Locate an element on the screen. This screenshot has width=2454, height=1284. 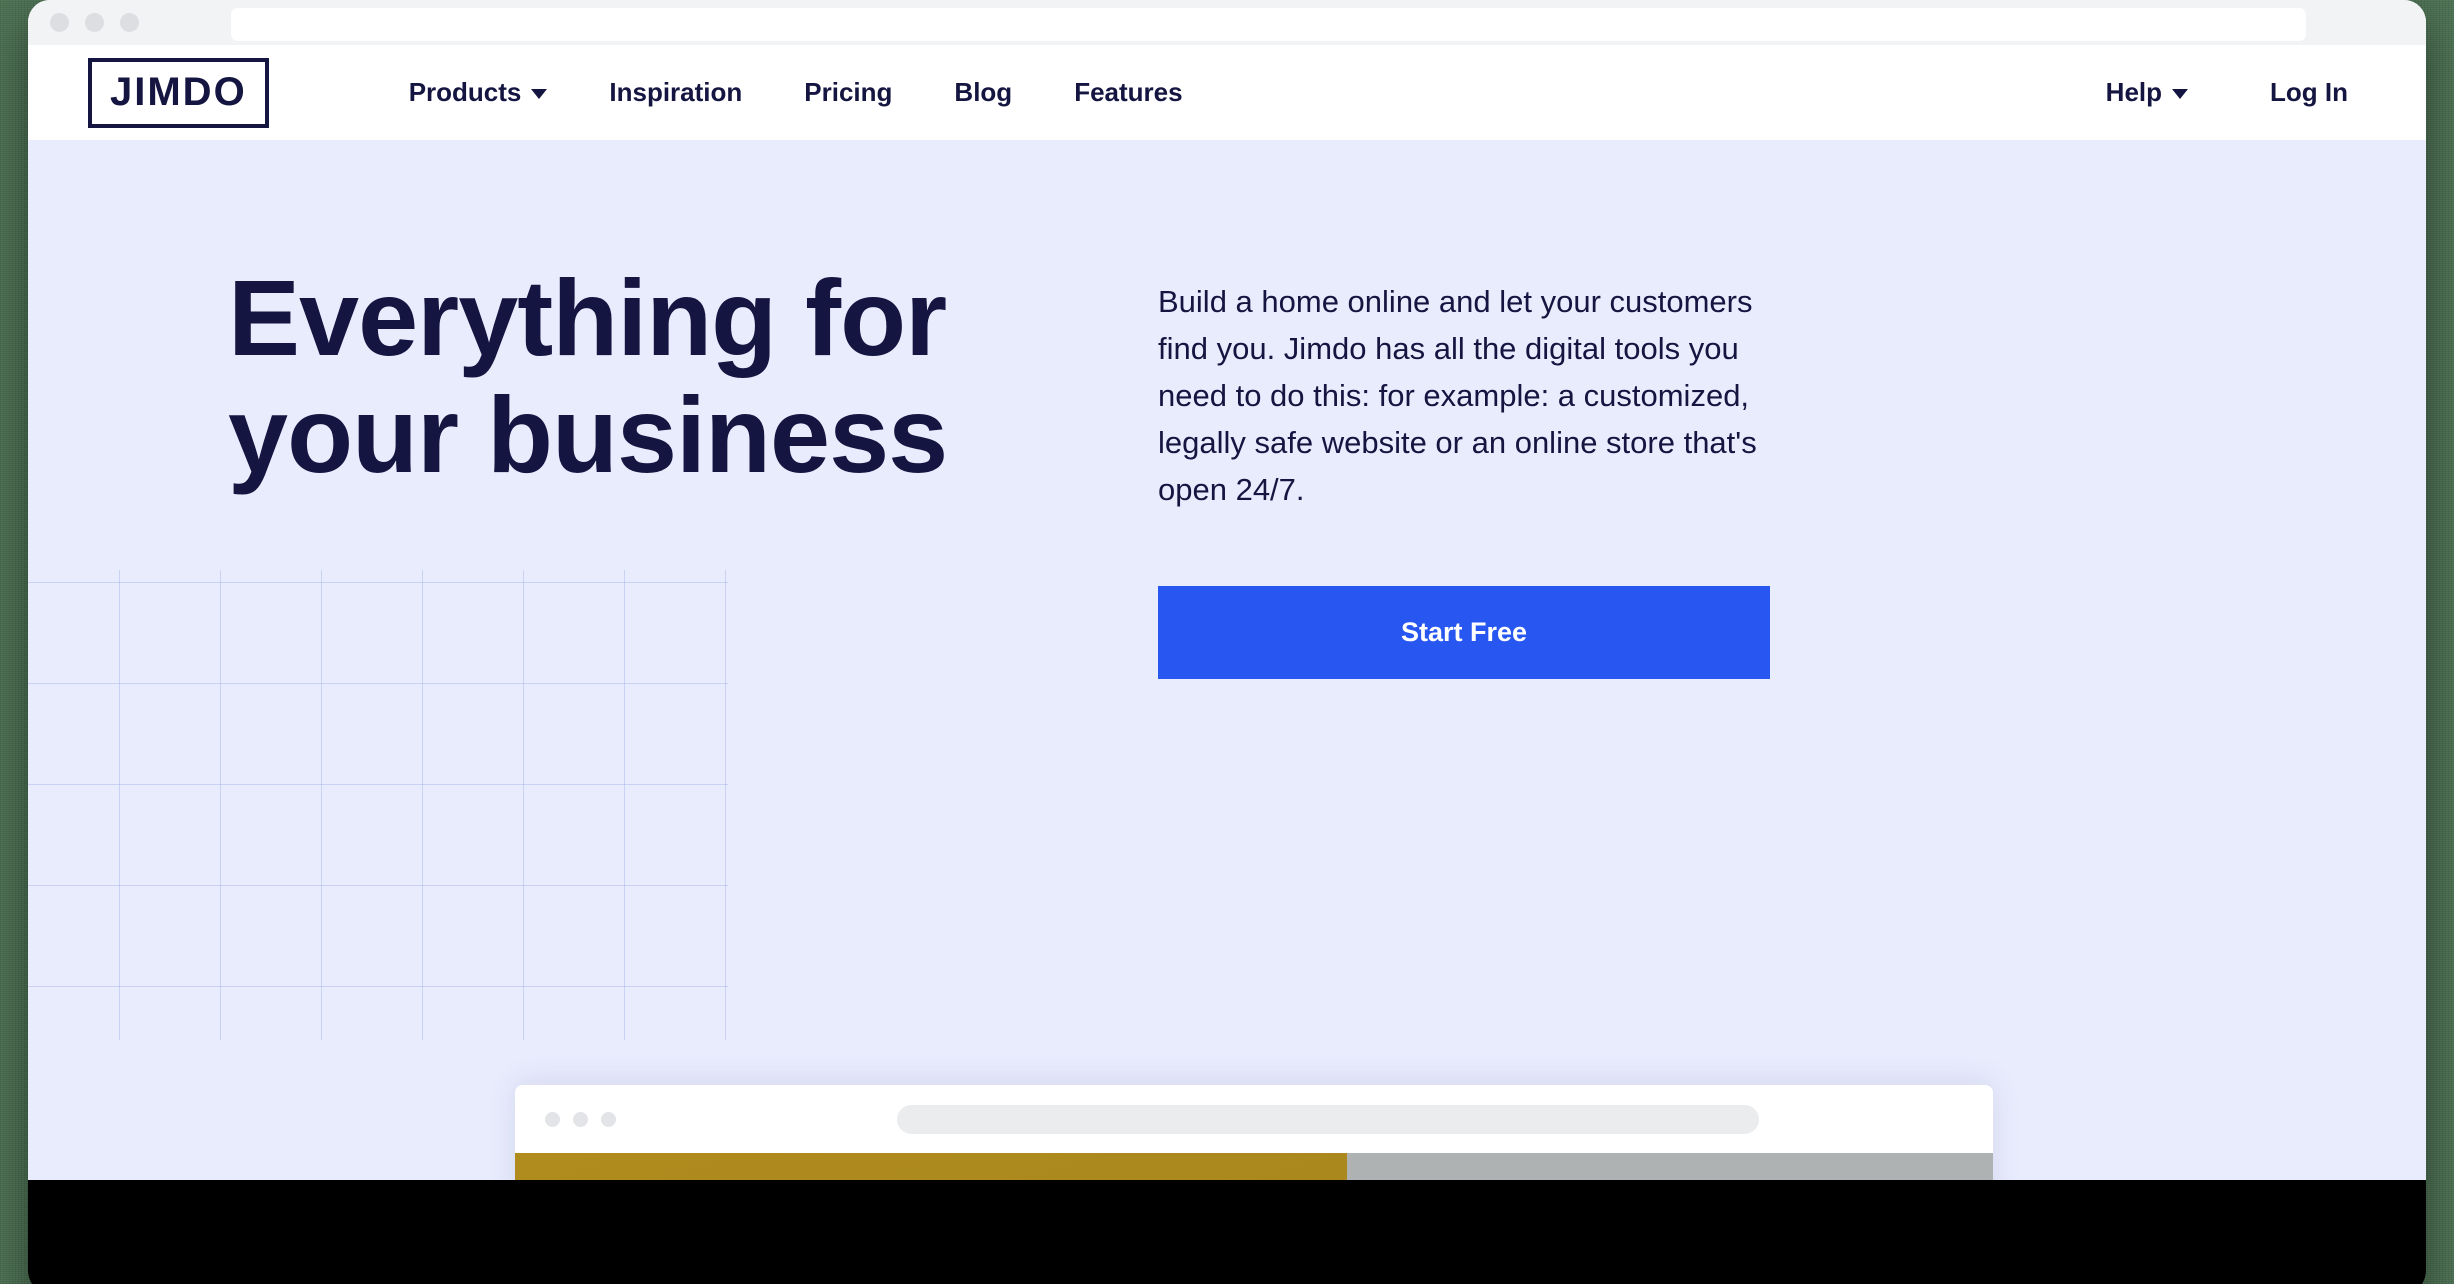
mockup-site-content: Home Coaching About Contact is located at coordinates (1254, 1166).